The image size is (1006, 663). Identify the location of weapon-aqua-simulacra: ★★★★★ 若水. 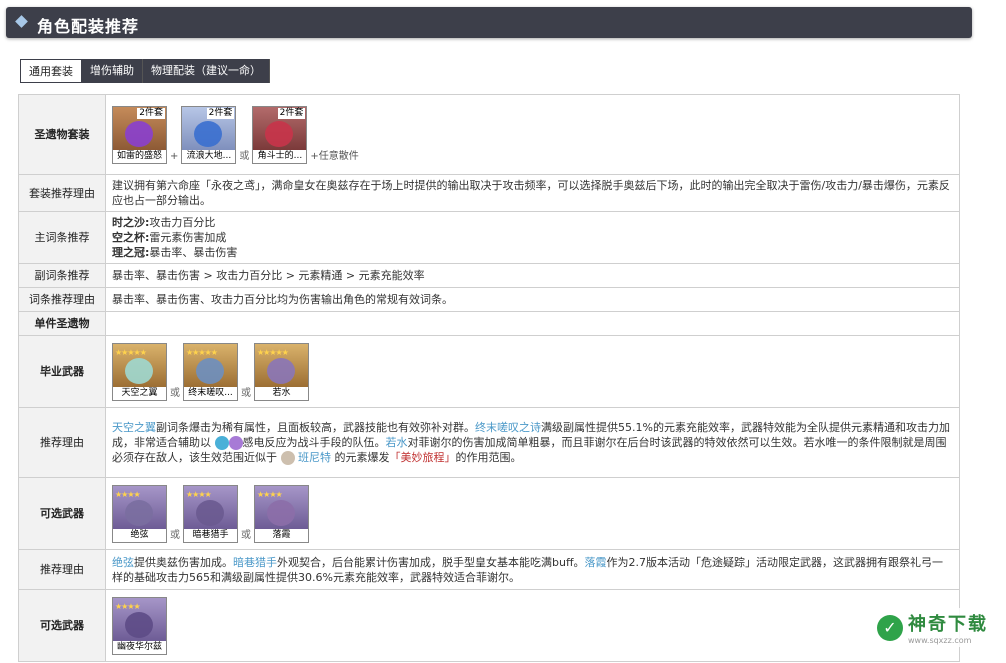
(281, 371).